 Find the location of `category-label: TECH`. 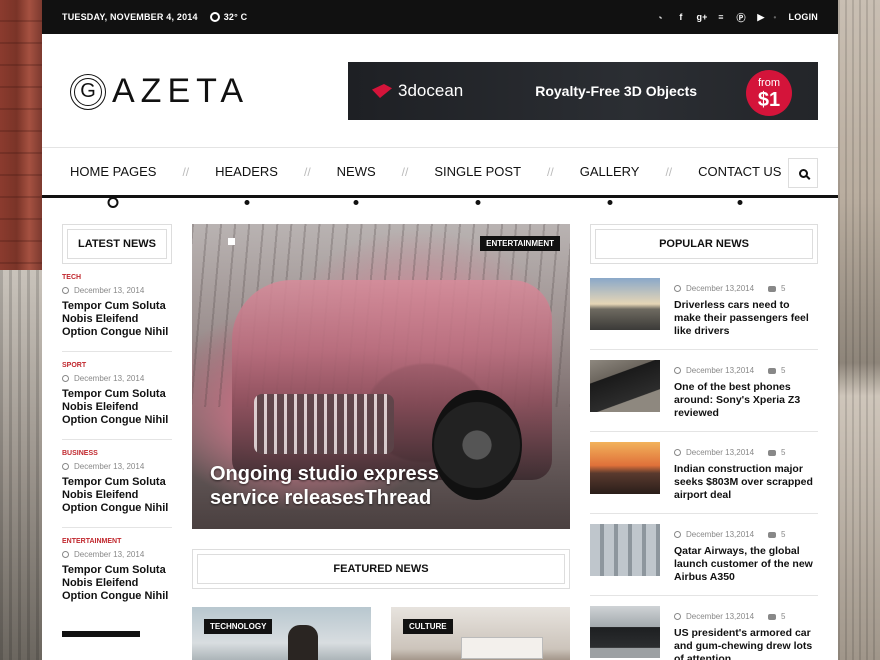

category-label: TECH is located at coordinates (117, 277).